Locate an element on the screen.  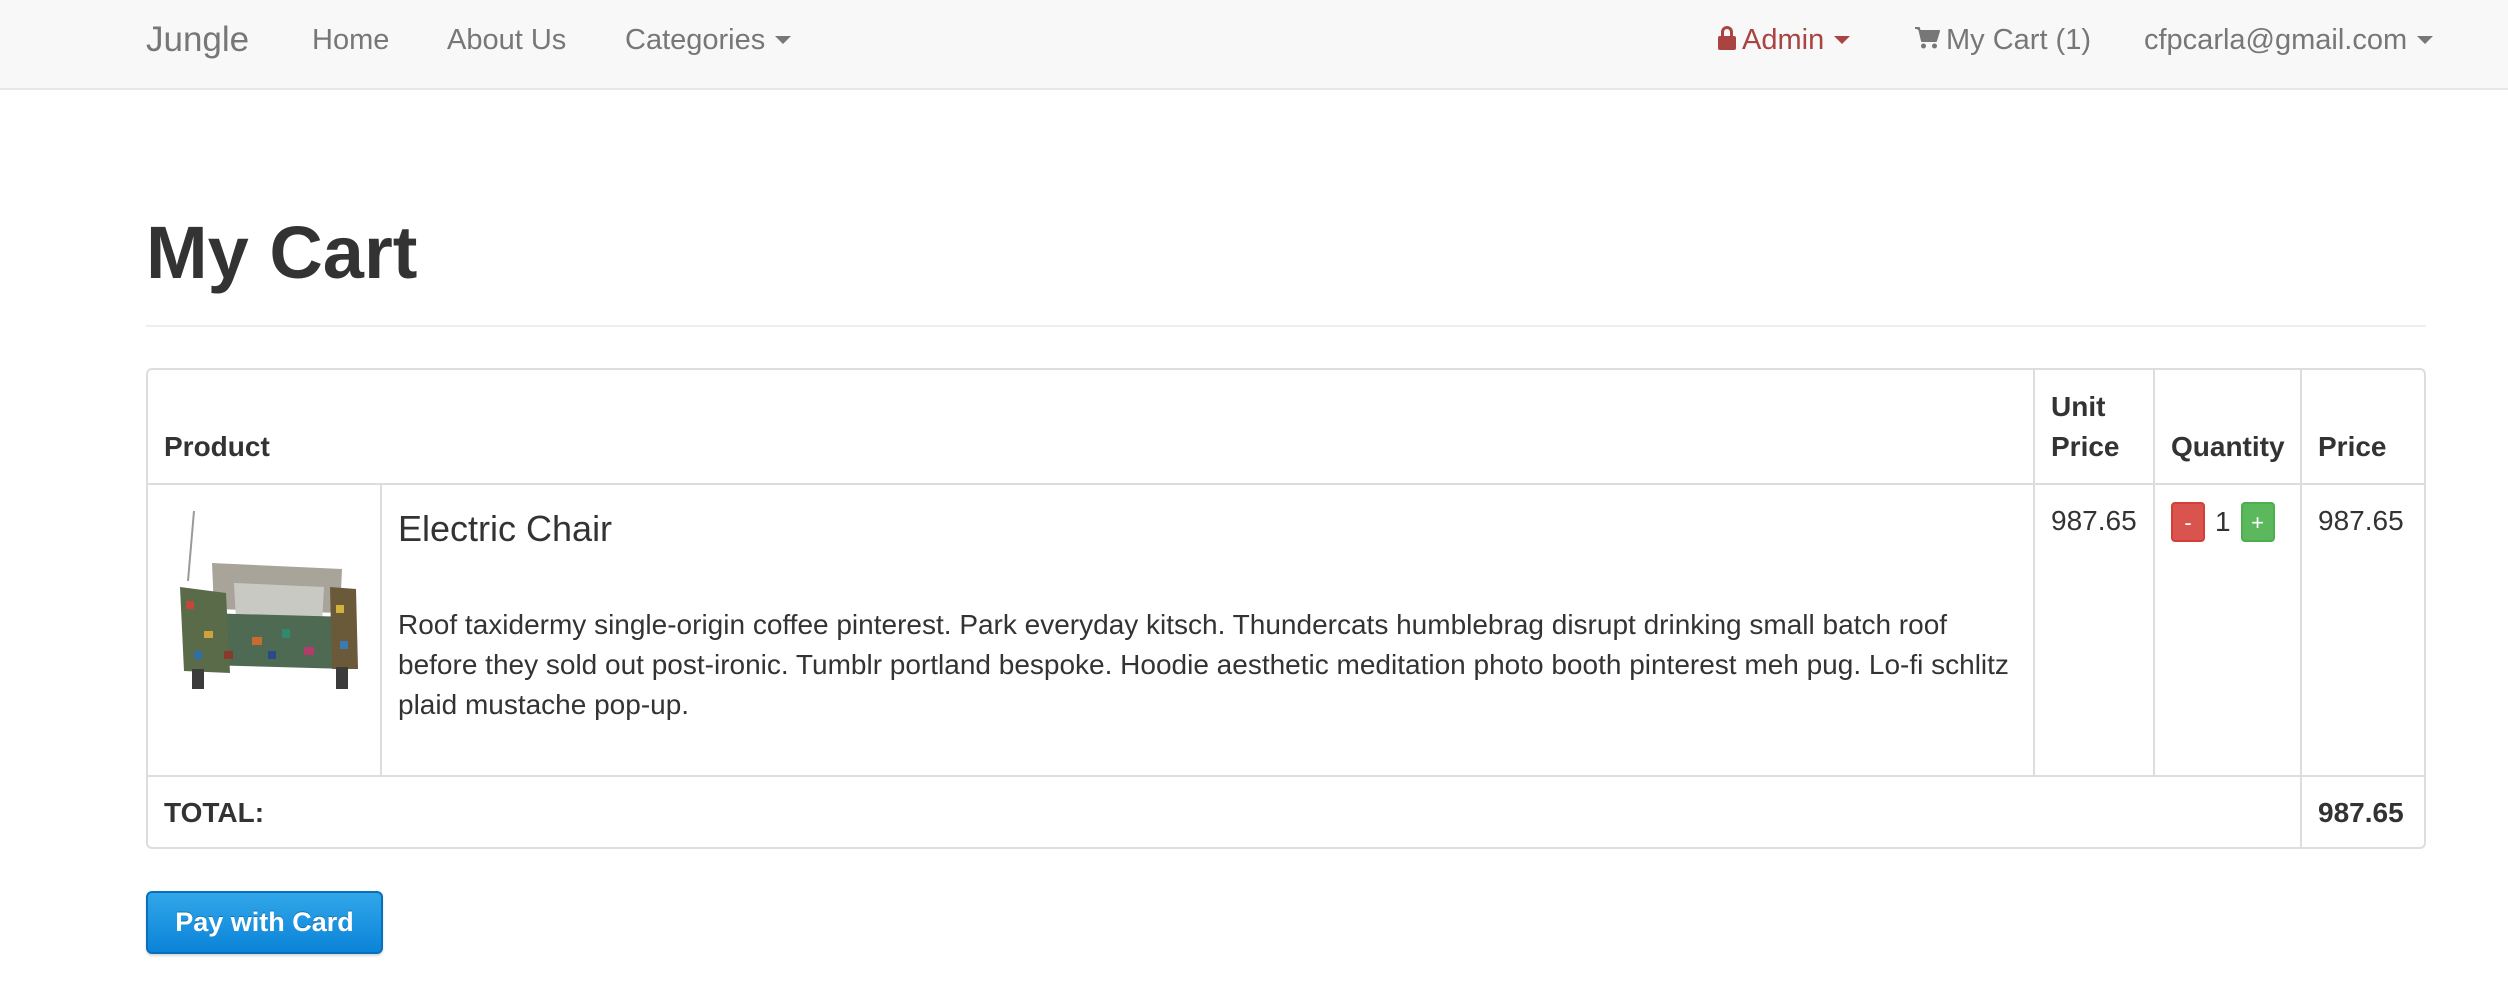
column-header-product: Product is located at coordinates (1091, 427).